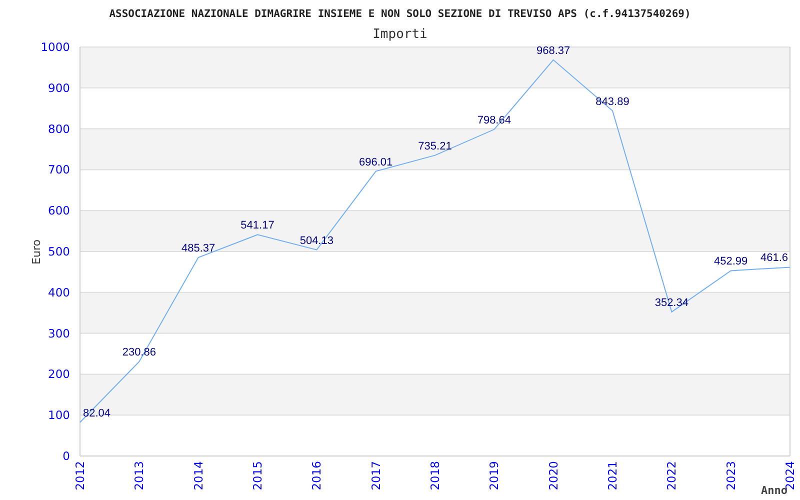 The width and height of the screenshot is (800, 500). I want to click on data-label: 452.99, so click(731, 262).